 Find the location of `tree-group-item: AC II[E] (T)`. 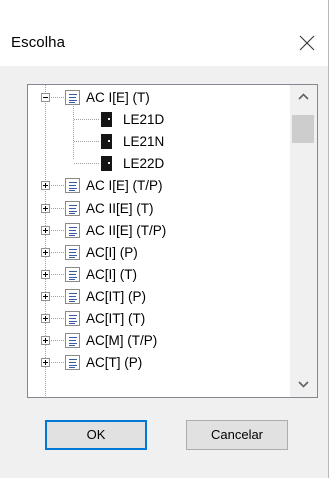

tree-group-item: AC II[E] (T) is located at coordinates (159, 209).